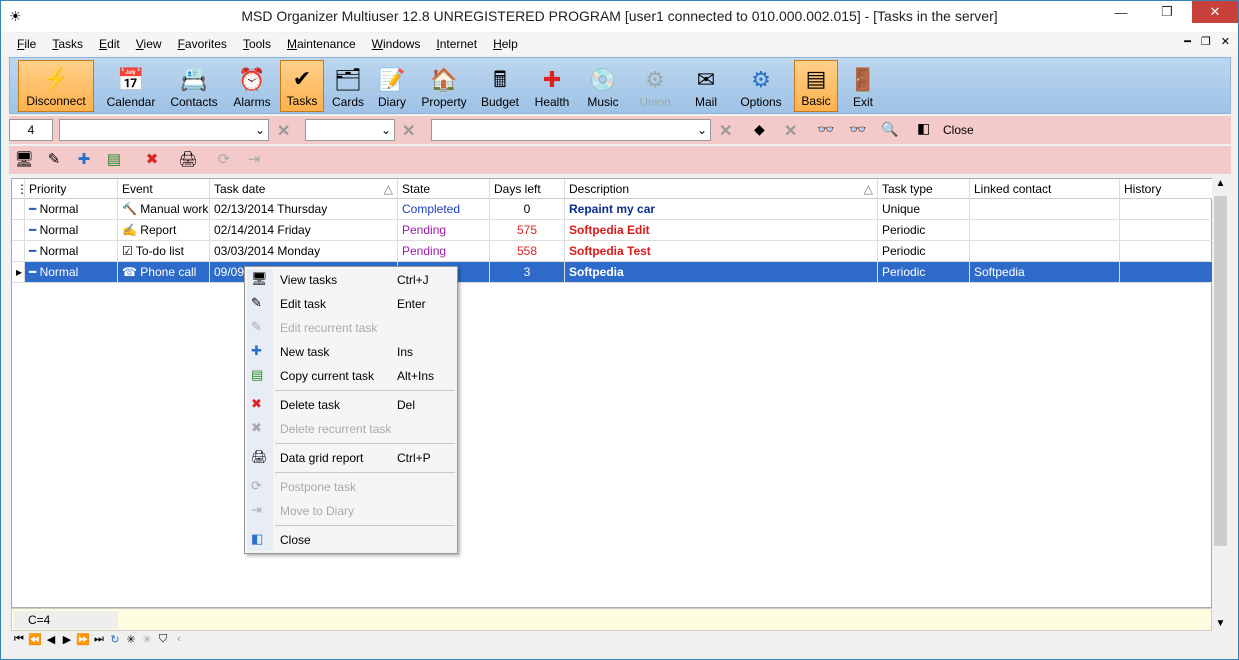 The width and height of the screenshot is (1239, 660). What do you see at coordinates (351, 511) in the screenshot?
I see `menu-item-move-to-diary: ⇥ Move to Diary` at bounding box center [351, 511].